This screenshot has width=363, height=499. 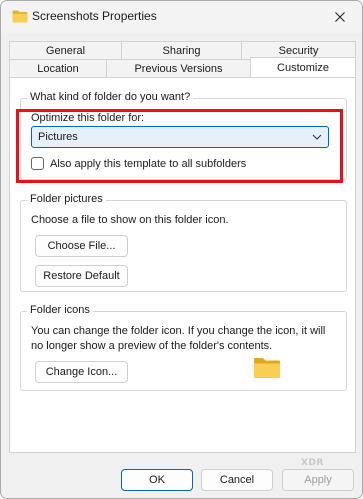 I want to click on tab-location: Location, so click(x=58, y=68).